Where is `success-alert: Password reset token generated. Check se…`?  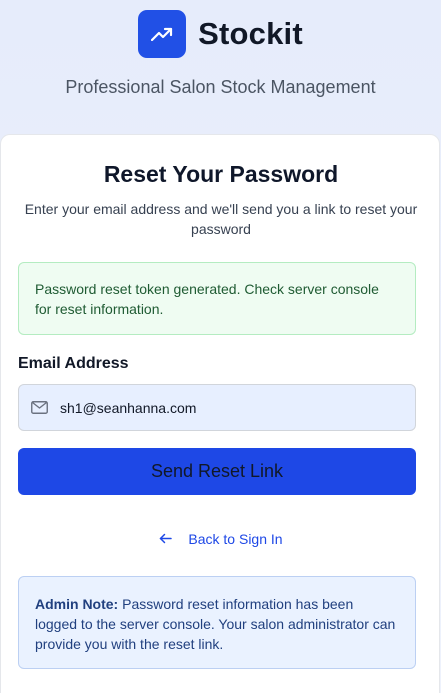
success-alert: Password reset token generated. Check se… is located at coordinates (217, 298).